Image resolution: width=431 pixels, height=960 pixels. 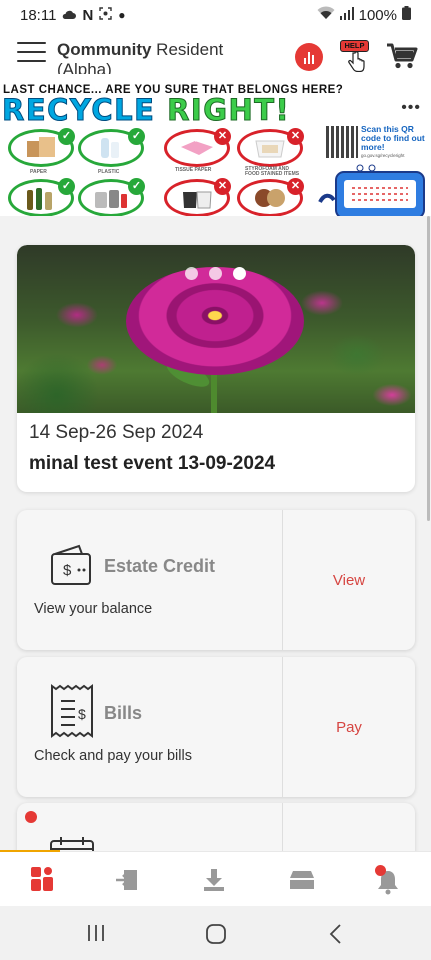 I want to click on system-navigation, so click(x=215, y=933).